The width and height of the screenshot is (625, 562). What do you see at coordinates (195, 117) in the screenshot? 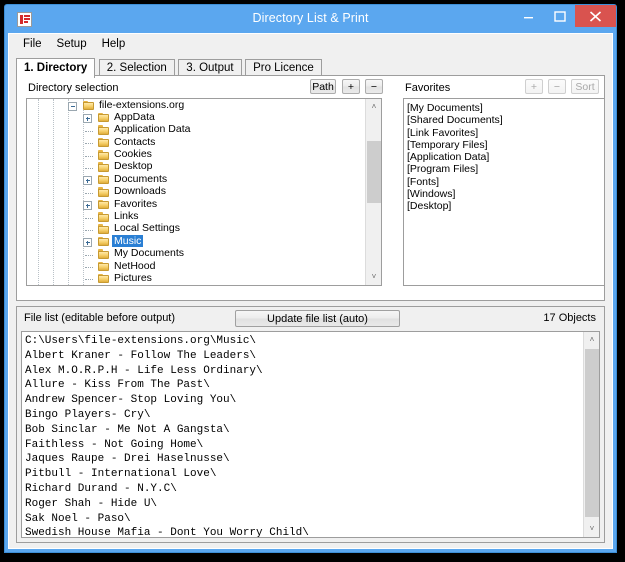
I see `tree-item: AppData` at bounding box center [195, 117].